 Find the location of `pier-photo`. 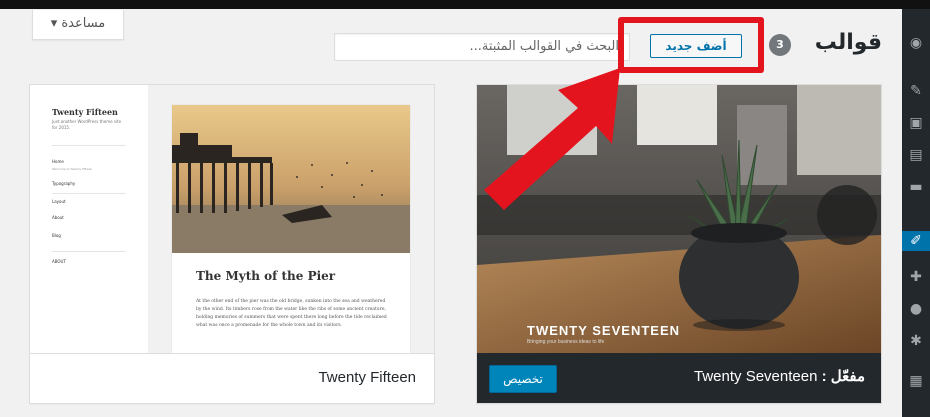

pier-photo is located at coordinates (291, 179).